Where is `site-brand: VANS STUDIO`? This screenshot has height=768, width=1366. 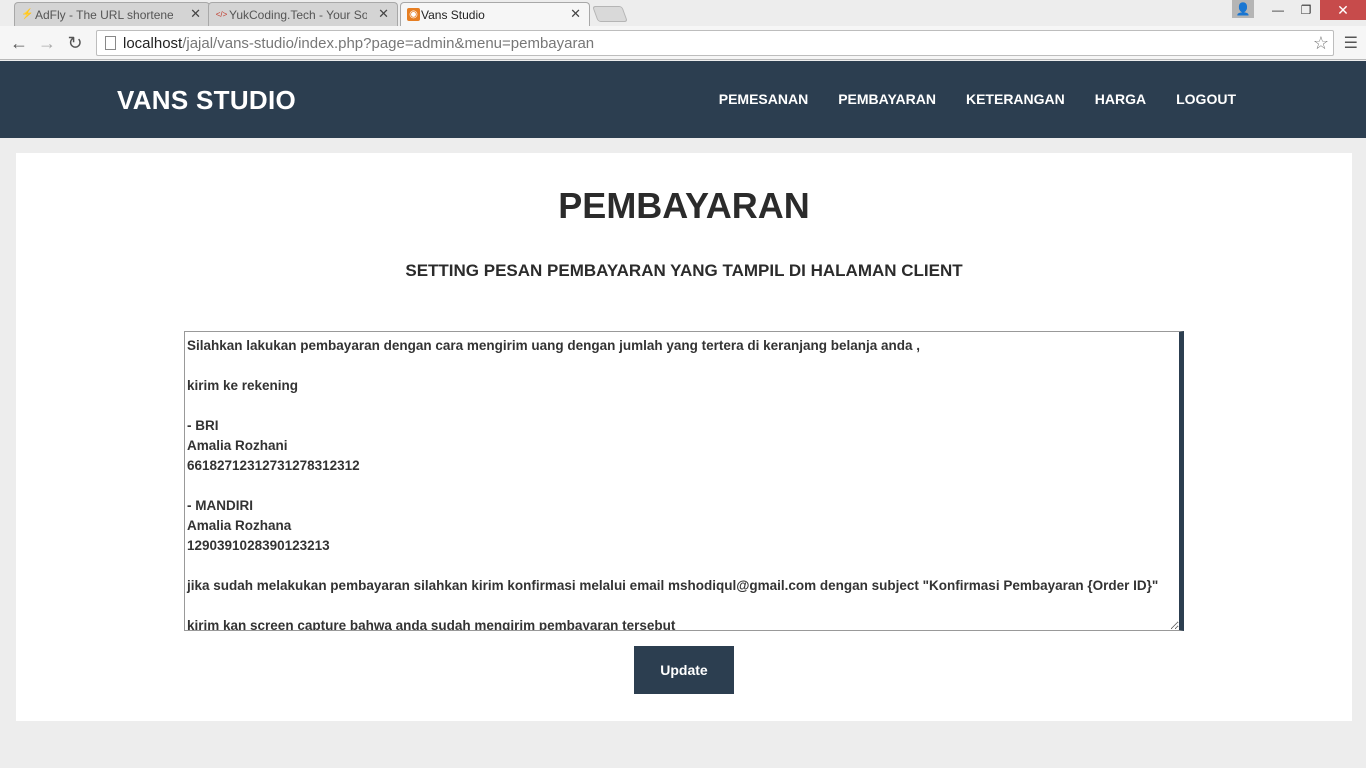
site-brand: VANS STUDIO is located at coordinates (206, 100).